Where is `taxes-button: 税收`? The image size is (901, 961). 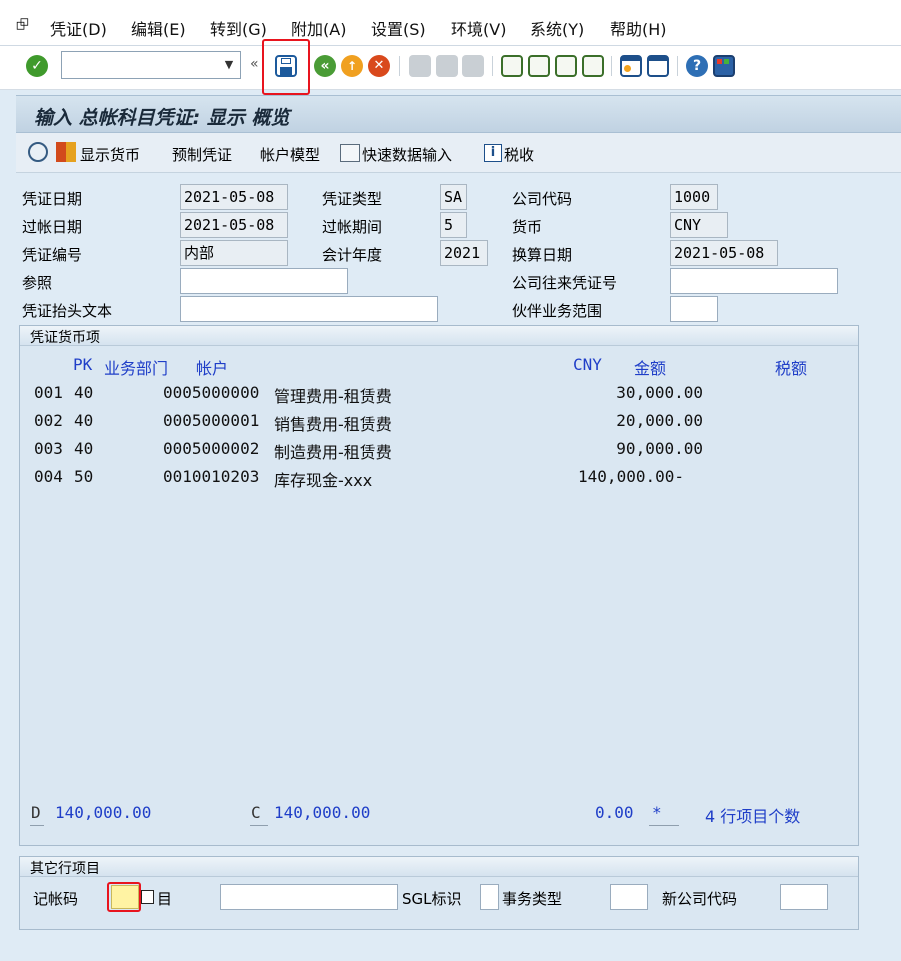 taxes-button: 税收 is located at coordinates (519, 154).